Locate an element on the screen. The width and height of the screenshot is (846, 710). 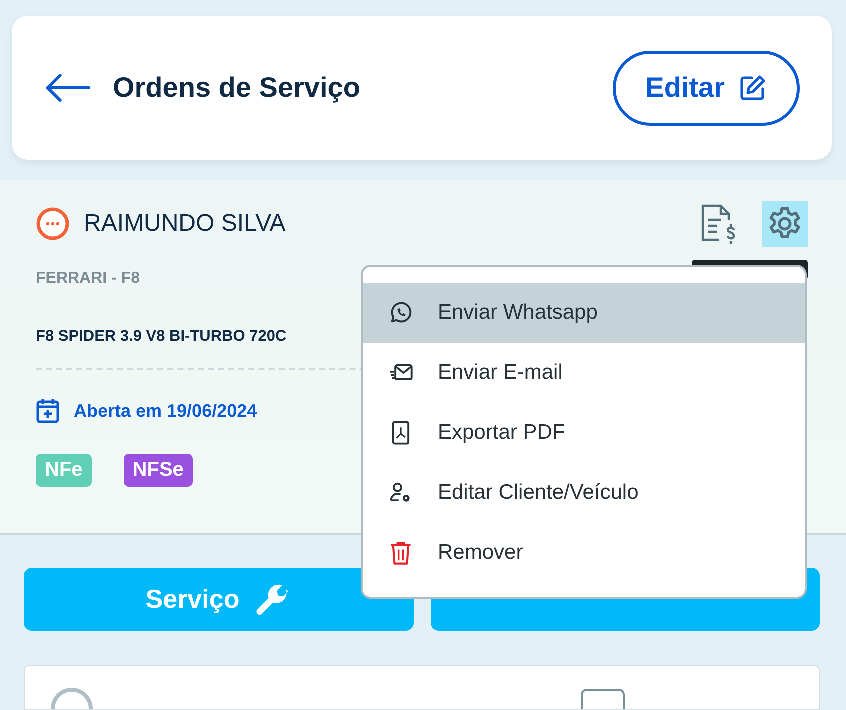
menu-item: Enviar Whatsapp is located at coordinates (584, 313).